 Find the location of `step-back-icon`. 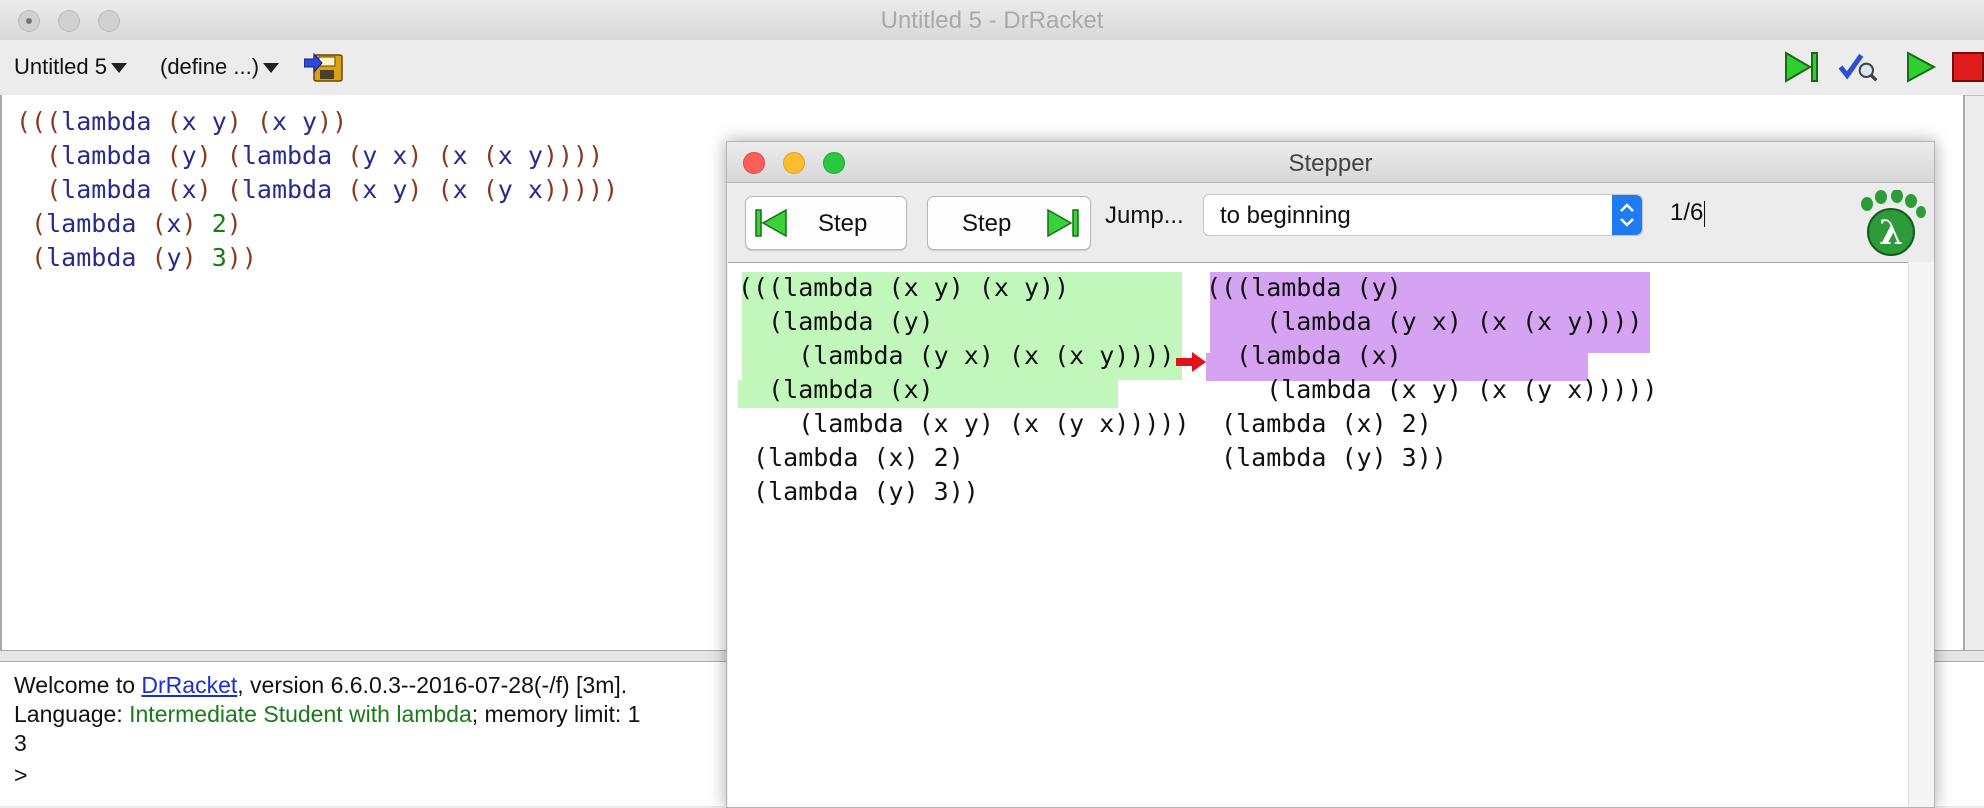

step-back-icon is located at coordinates (771, 223).